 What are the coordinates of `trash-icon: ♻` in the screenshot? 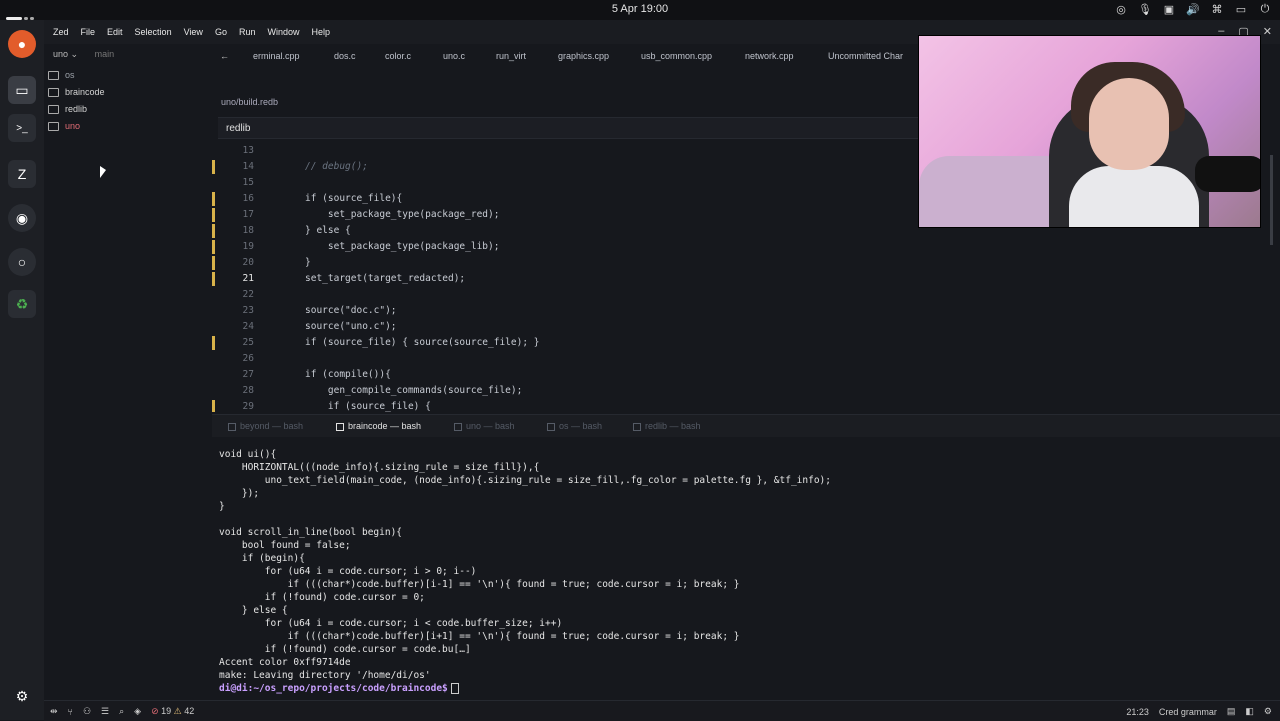 It's located at (22, 304).